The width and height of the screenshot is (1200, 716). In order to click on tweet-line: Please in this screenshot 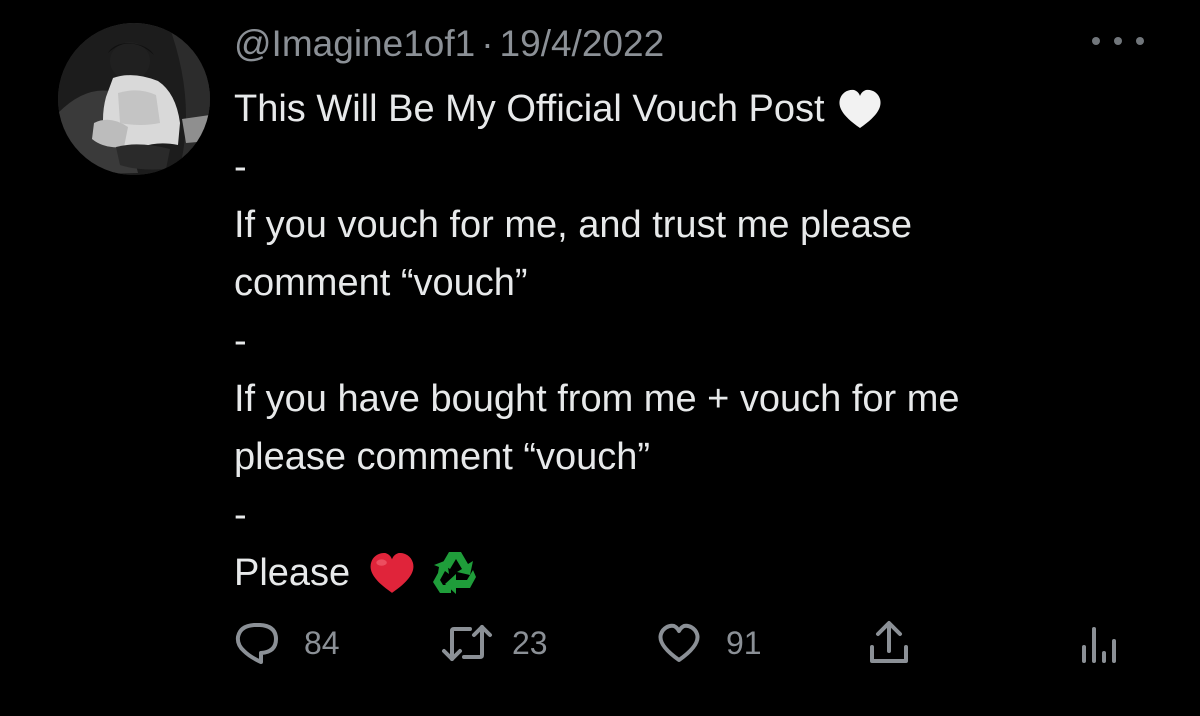, I will do `click(694, 573)`.